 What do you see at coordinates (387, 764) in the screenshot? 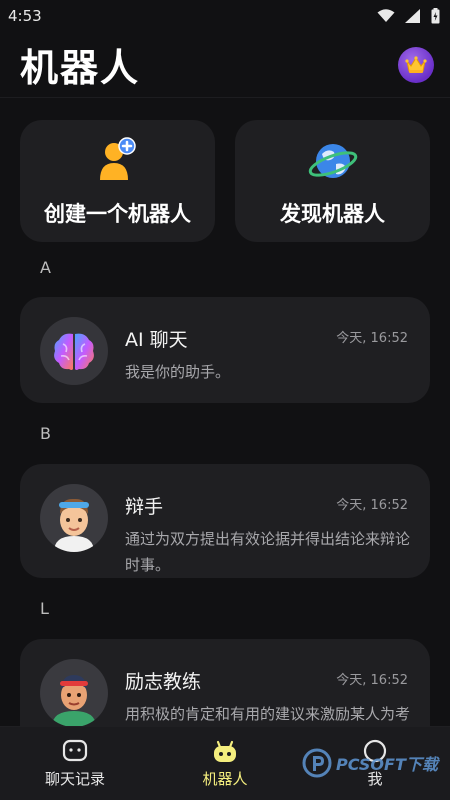
I see `watermark-text: PCSOFT下载` at bounding box center [387, 764].